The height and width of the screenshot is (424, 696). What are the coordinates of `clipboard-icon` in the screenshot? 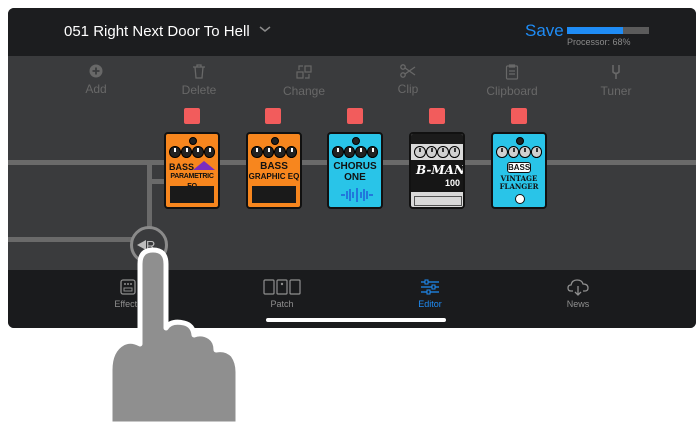 It's located at (512, 72).